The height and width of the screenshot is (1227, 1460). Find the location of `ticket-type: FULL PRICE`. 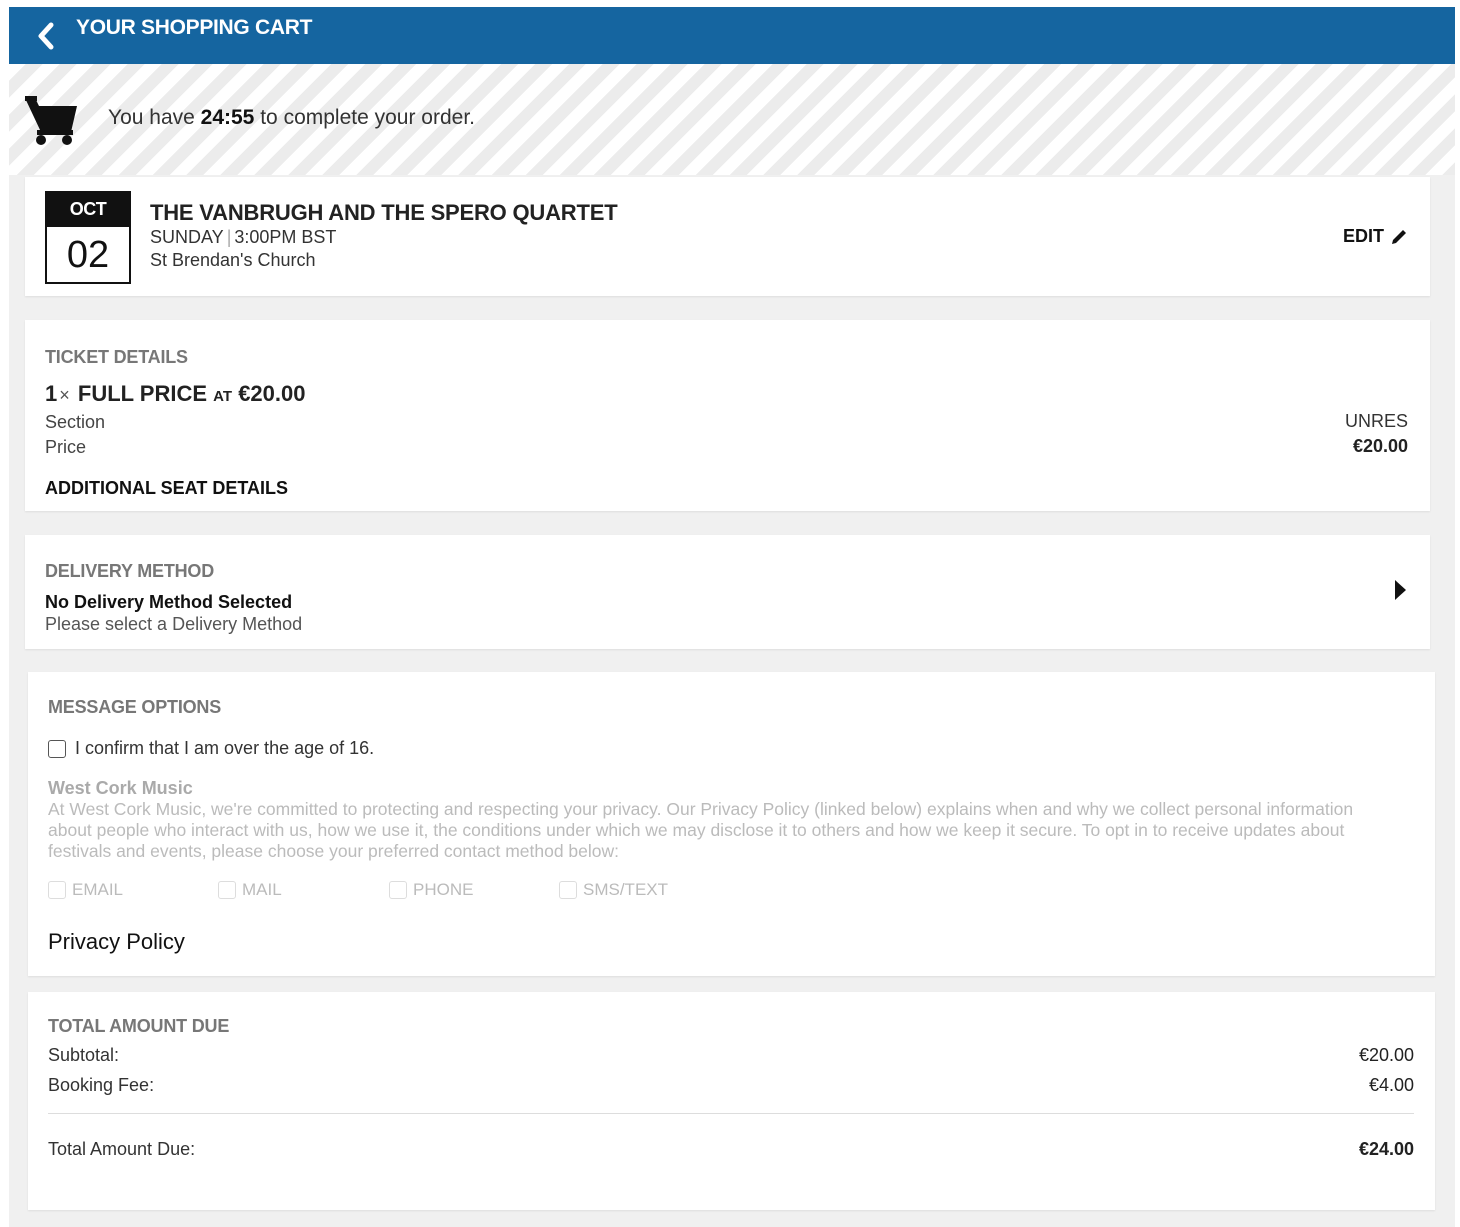

ticket-type: FULL PRICE is located at coordinates (142, 393).